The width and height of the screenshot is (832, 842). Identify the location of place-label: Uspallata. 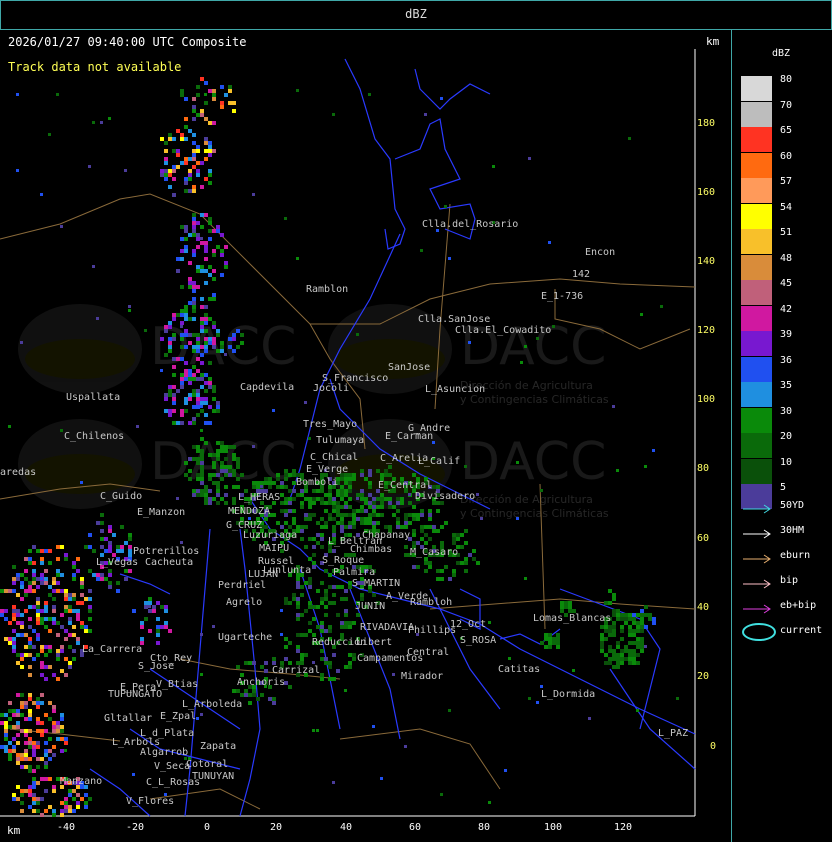
(93, 397).